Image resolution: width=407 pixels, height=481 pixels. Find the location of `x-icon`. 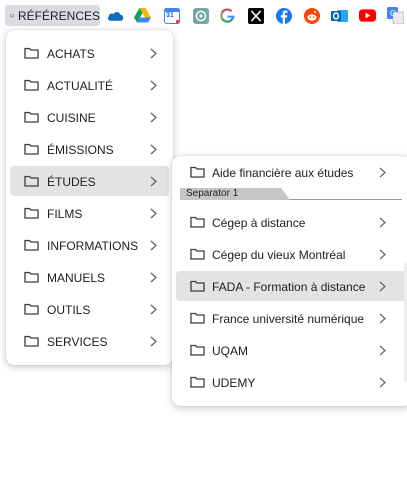

x-icon is located at coordinates (255, 15).